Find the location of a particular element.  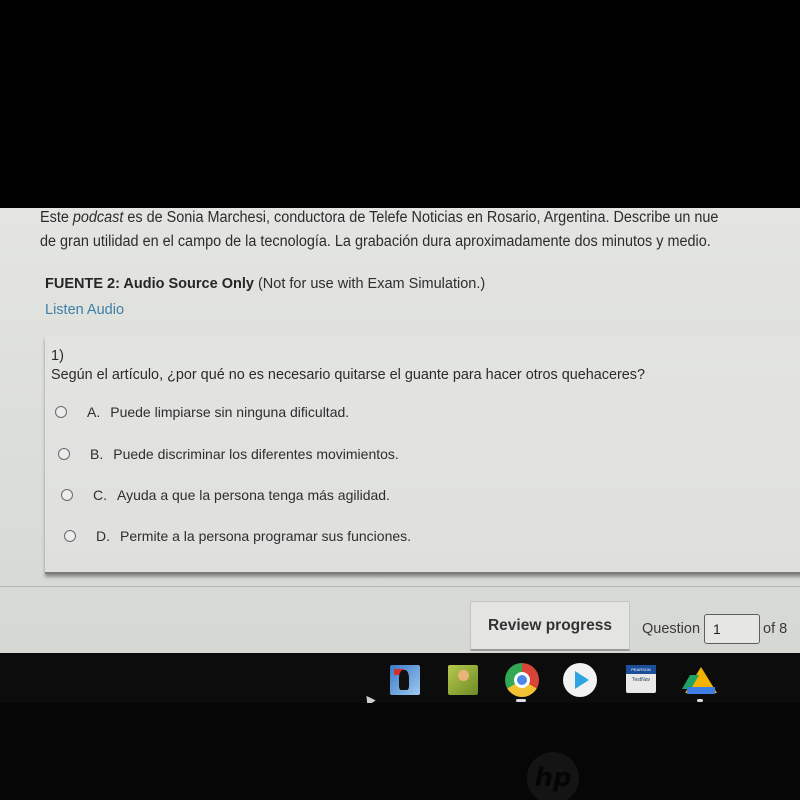

play-store-icon is located at coordinates (580, 680).